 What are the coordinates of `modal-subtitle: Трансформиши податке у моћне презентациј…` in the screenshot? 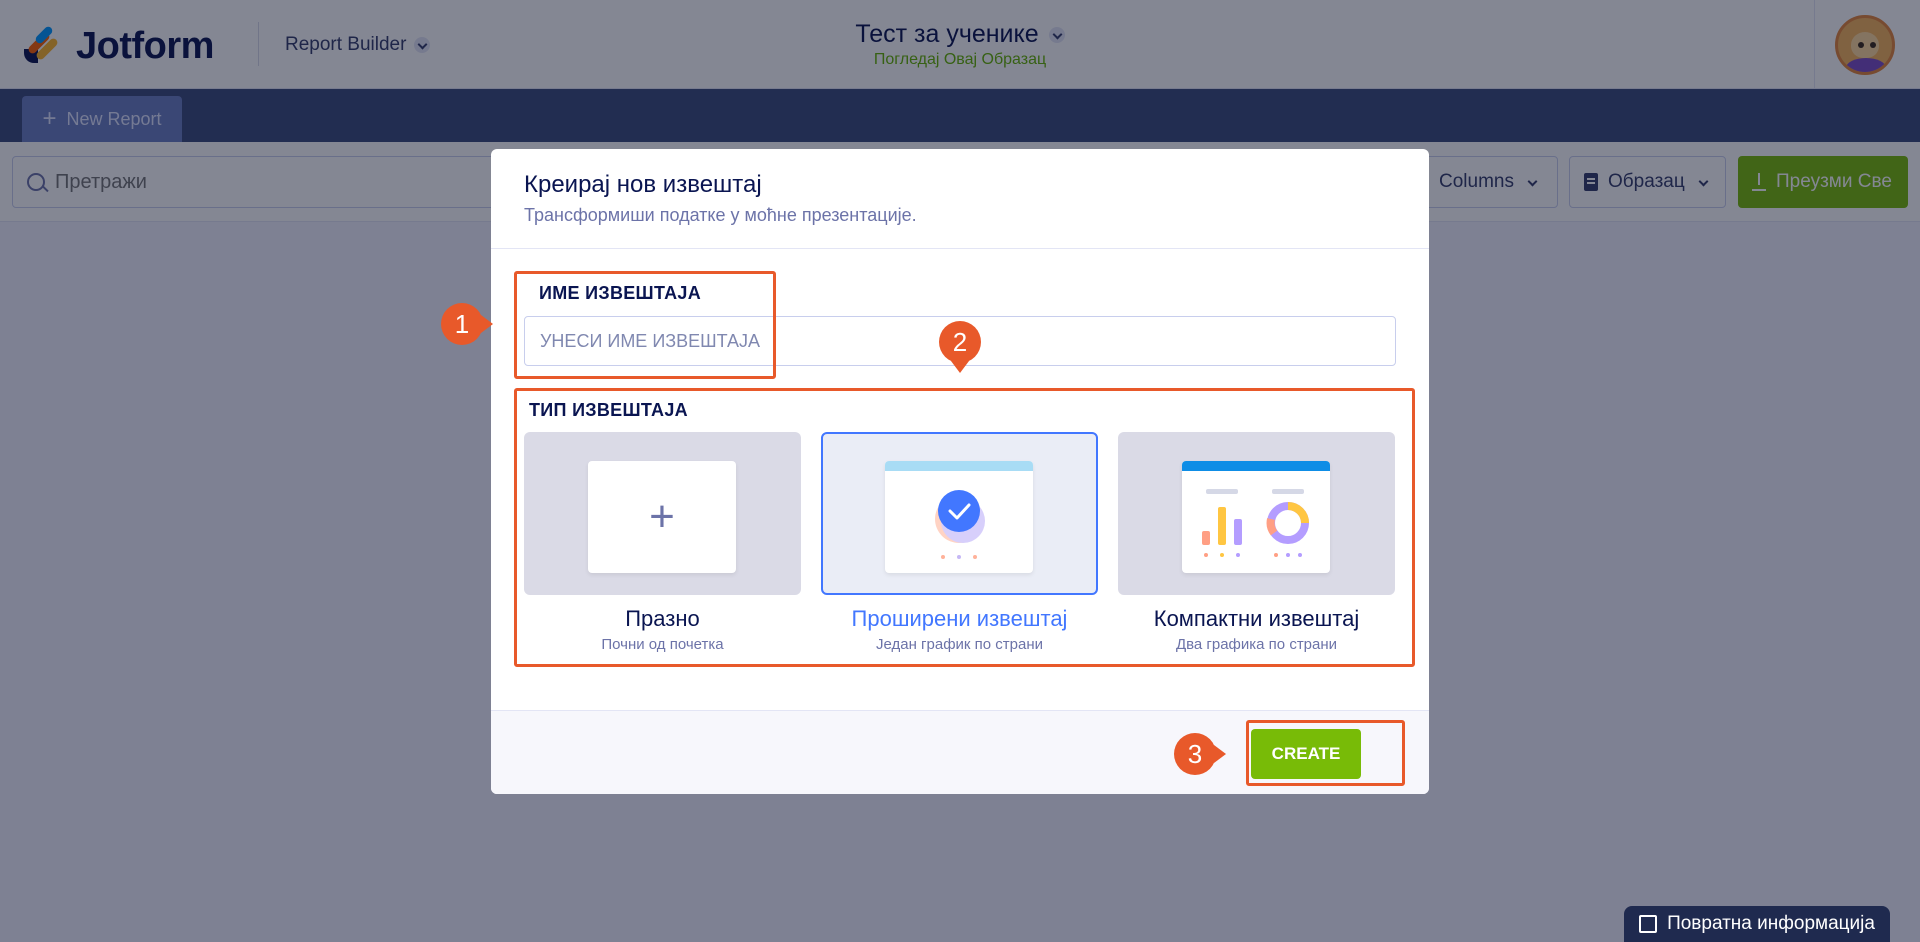 It's located at (720, 215).